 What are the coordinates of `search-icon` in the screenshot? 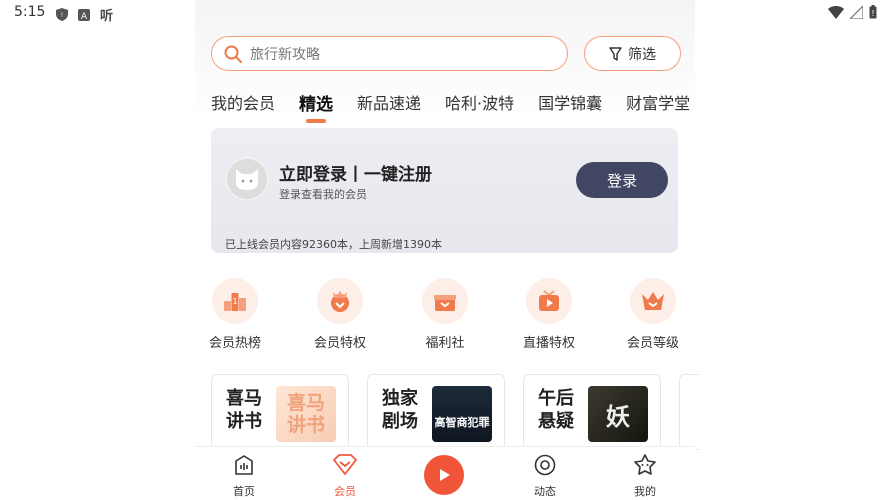 It's located at (233, 54).